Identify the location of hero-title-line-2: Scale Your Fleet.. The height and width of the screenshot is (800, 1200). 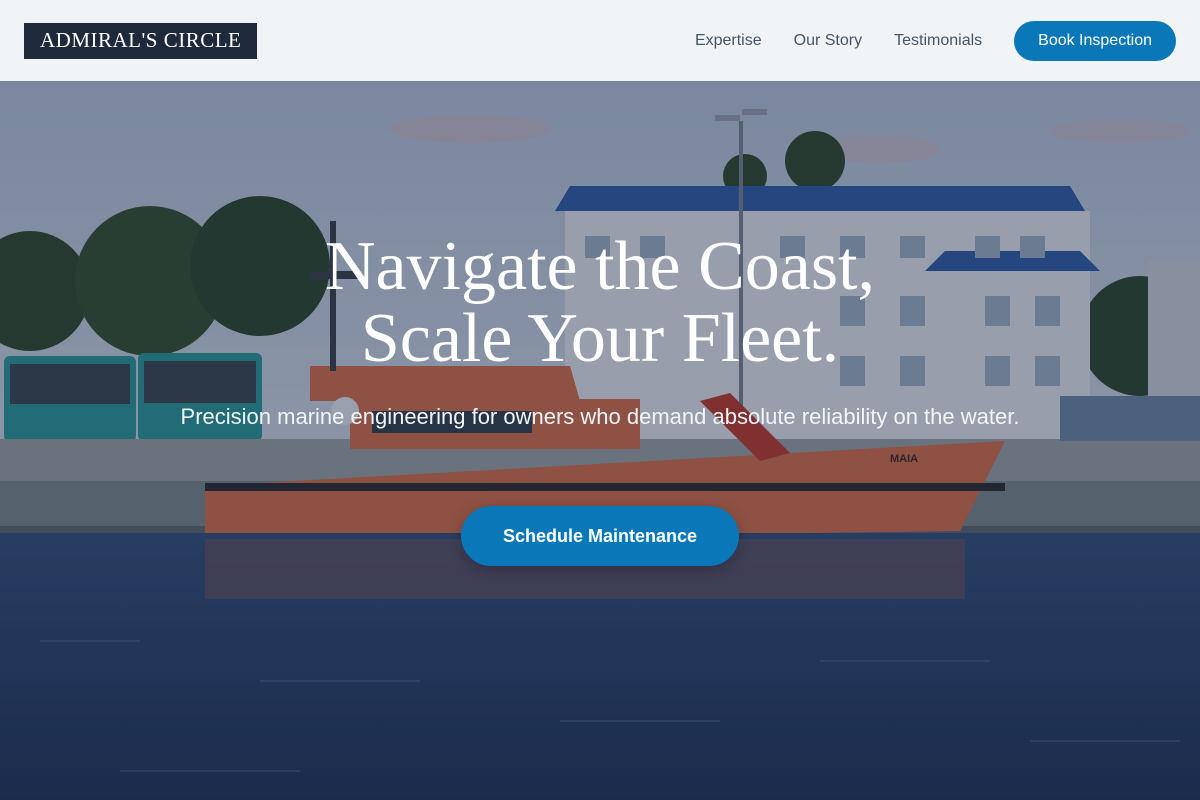
(600, 338).